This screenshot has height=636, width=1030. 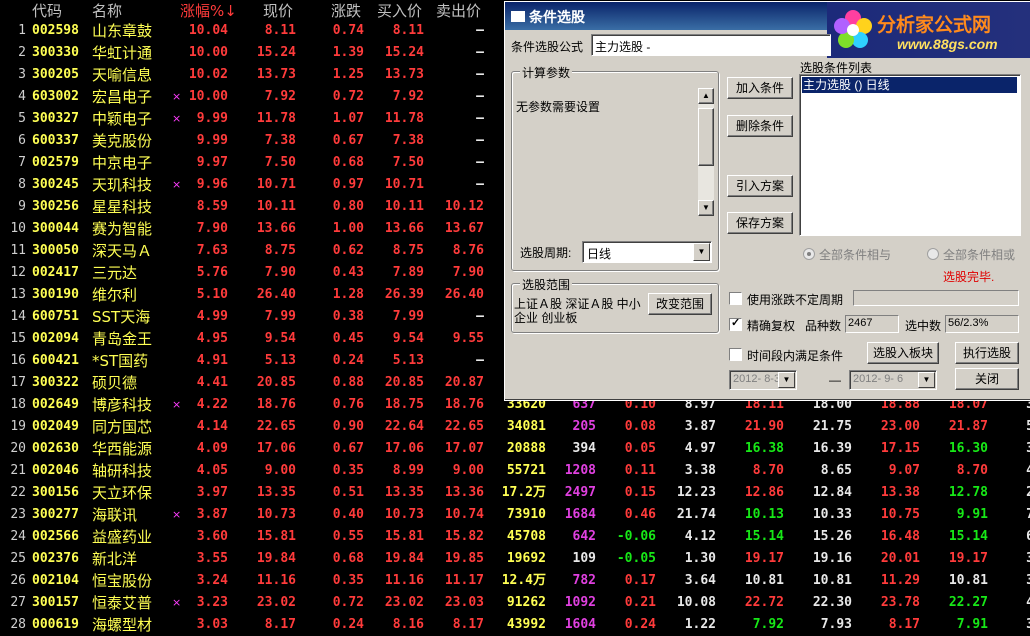 What do you see at coordinates (404, 602) in the screenshot?
I see `bid-price: 23.02` at bounding box center [404, 602].